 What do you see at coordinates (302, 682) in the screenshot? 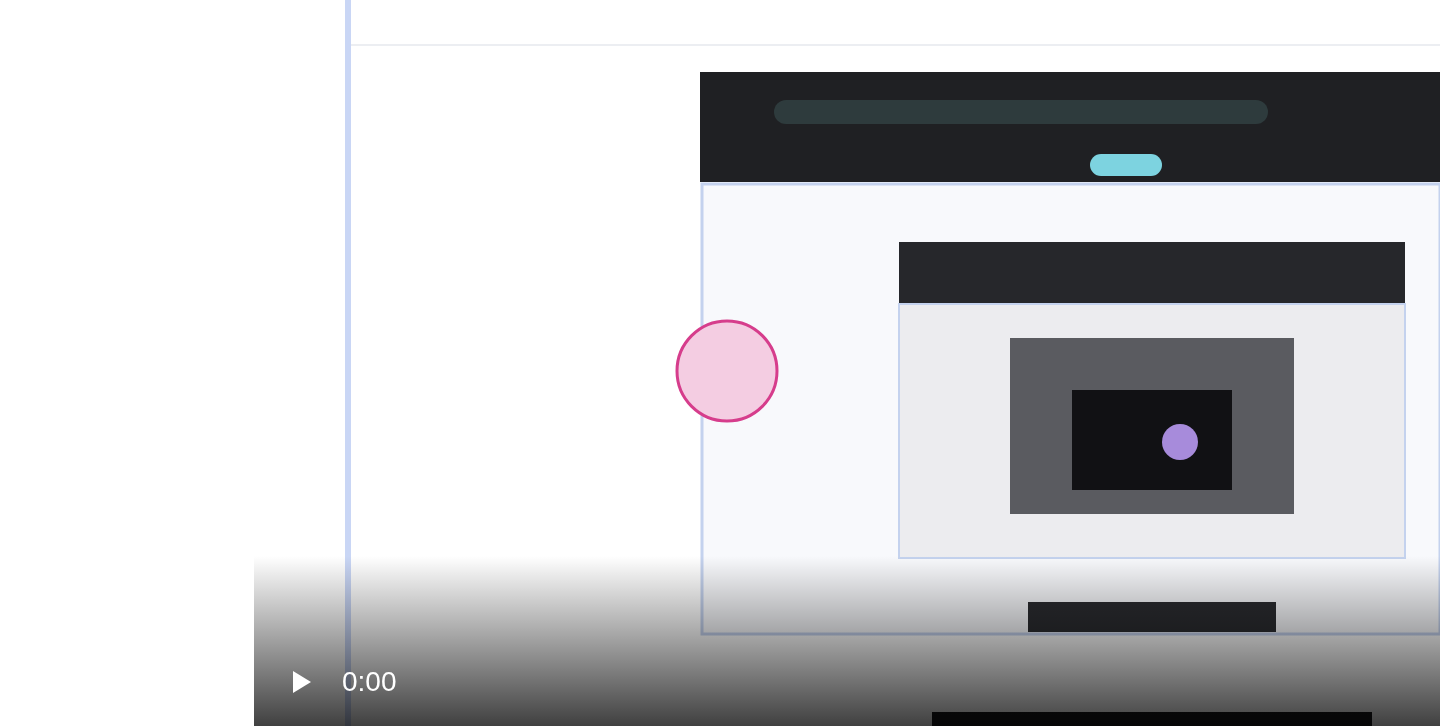
I see `play-icon` at bounding box center [302, 682].